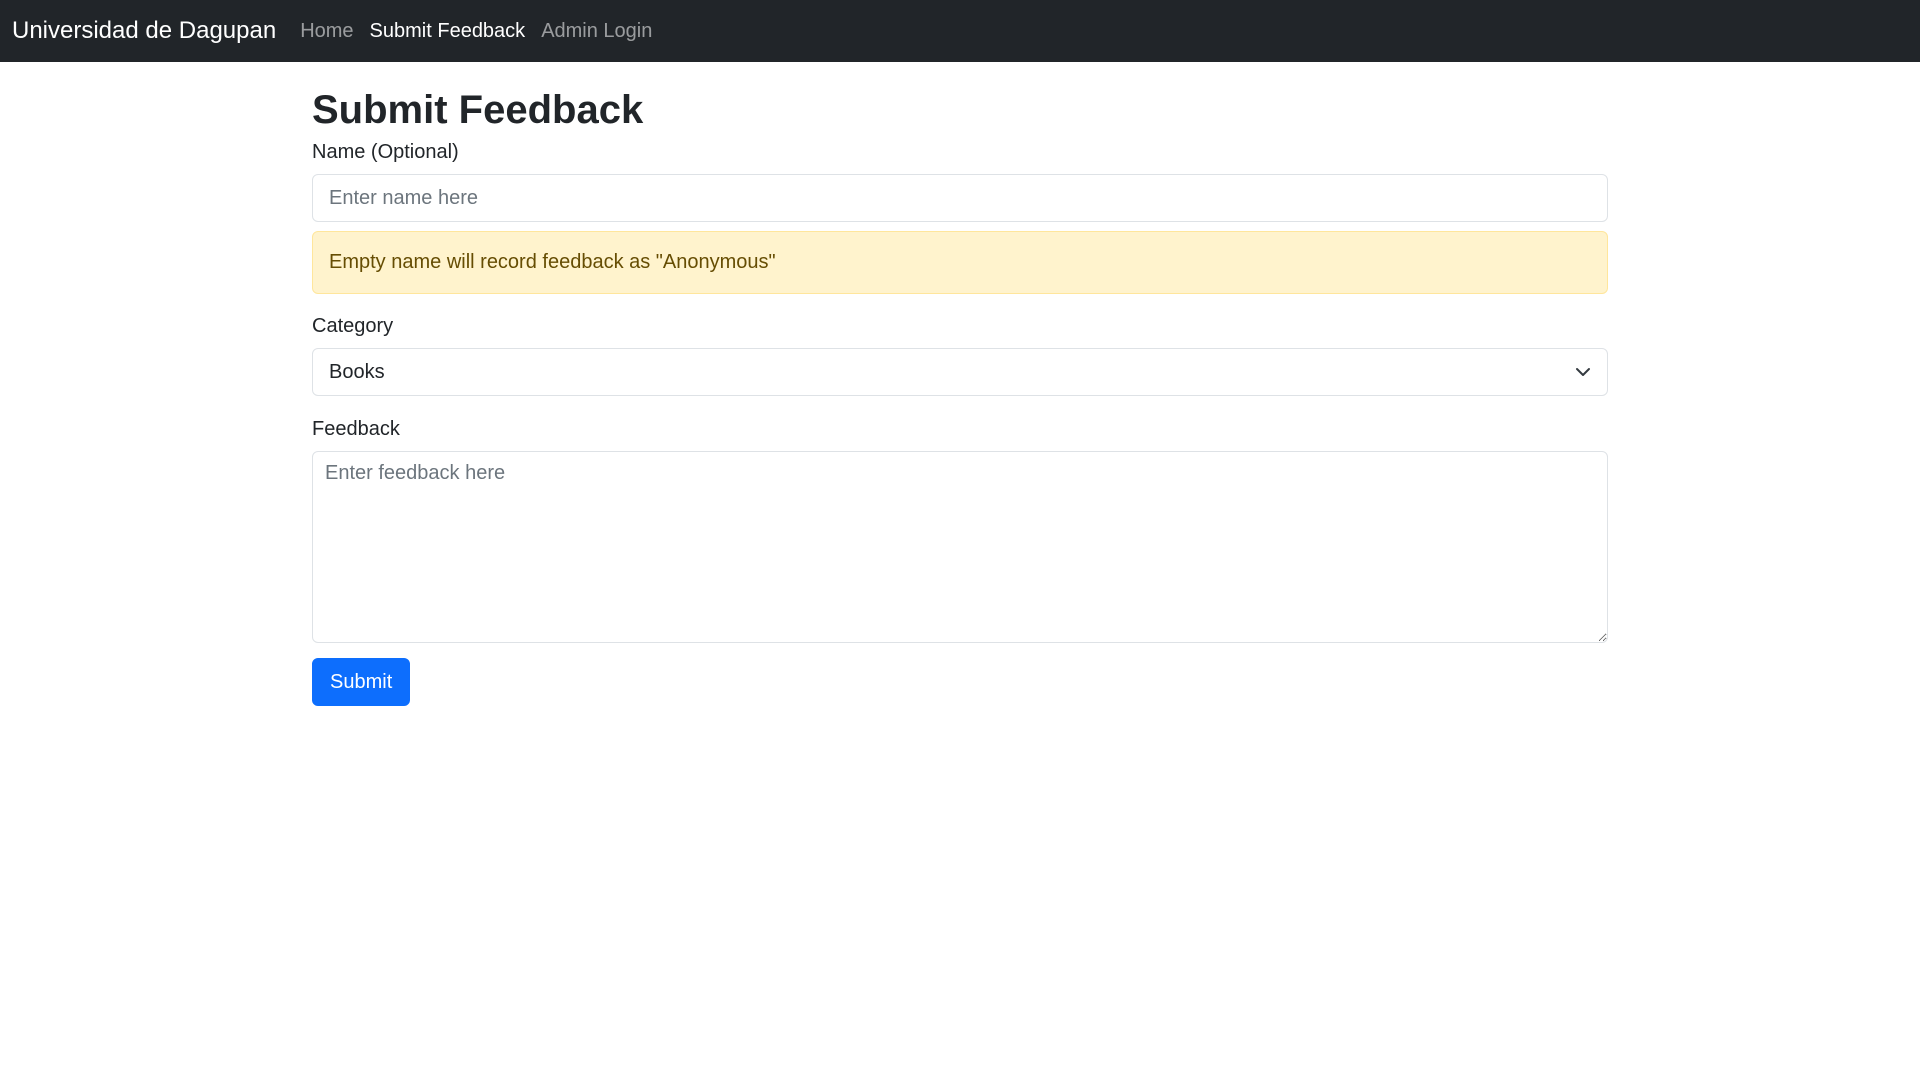 This screenshot has width=1920, height=1080. Describe the element at coordinates (356, 429) in the screenshot. I see `feedback-label: Feedback` at that location.